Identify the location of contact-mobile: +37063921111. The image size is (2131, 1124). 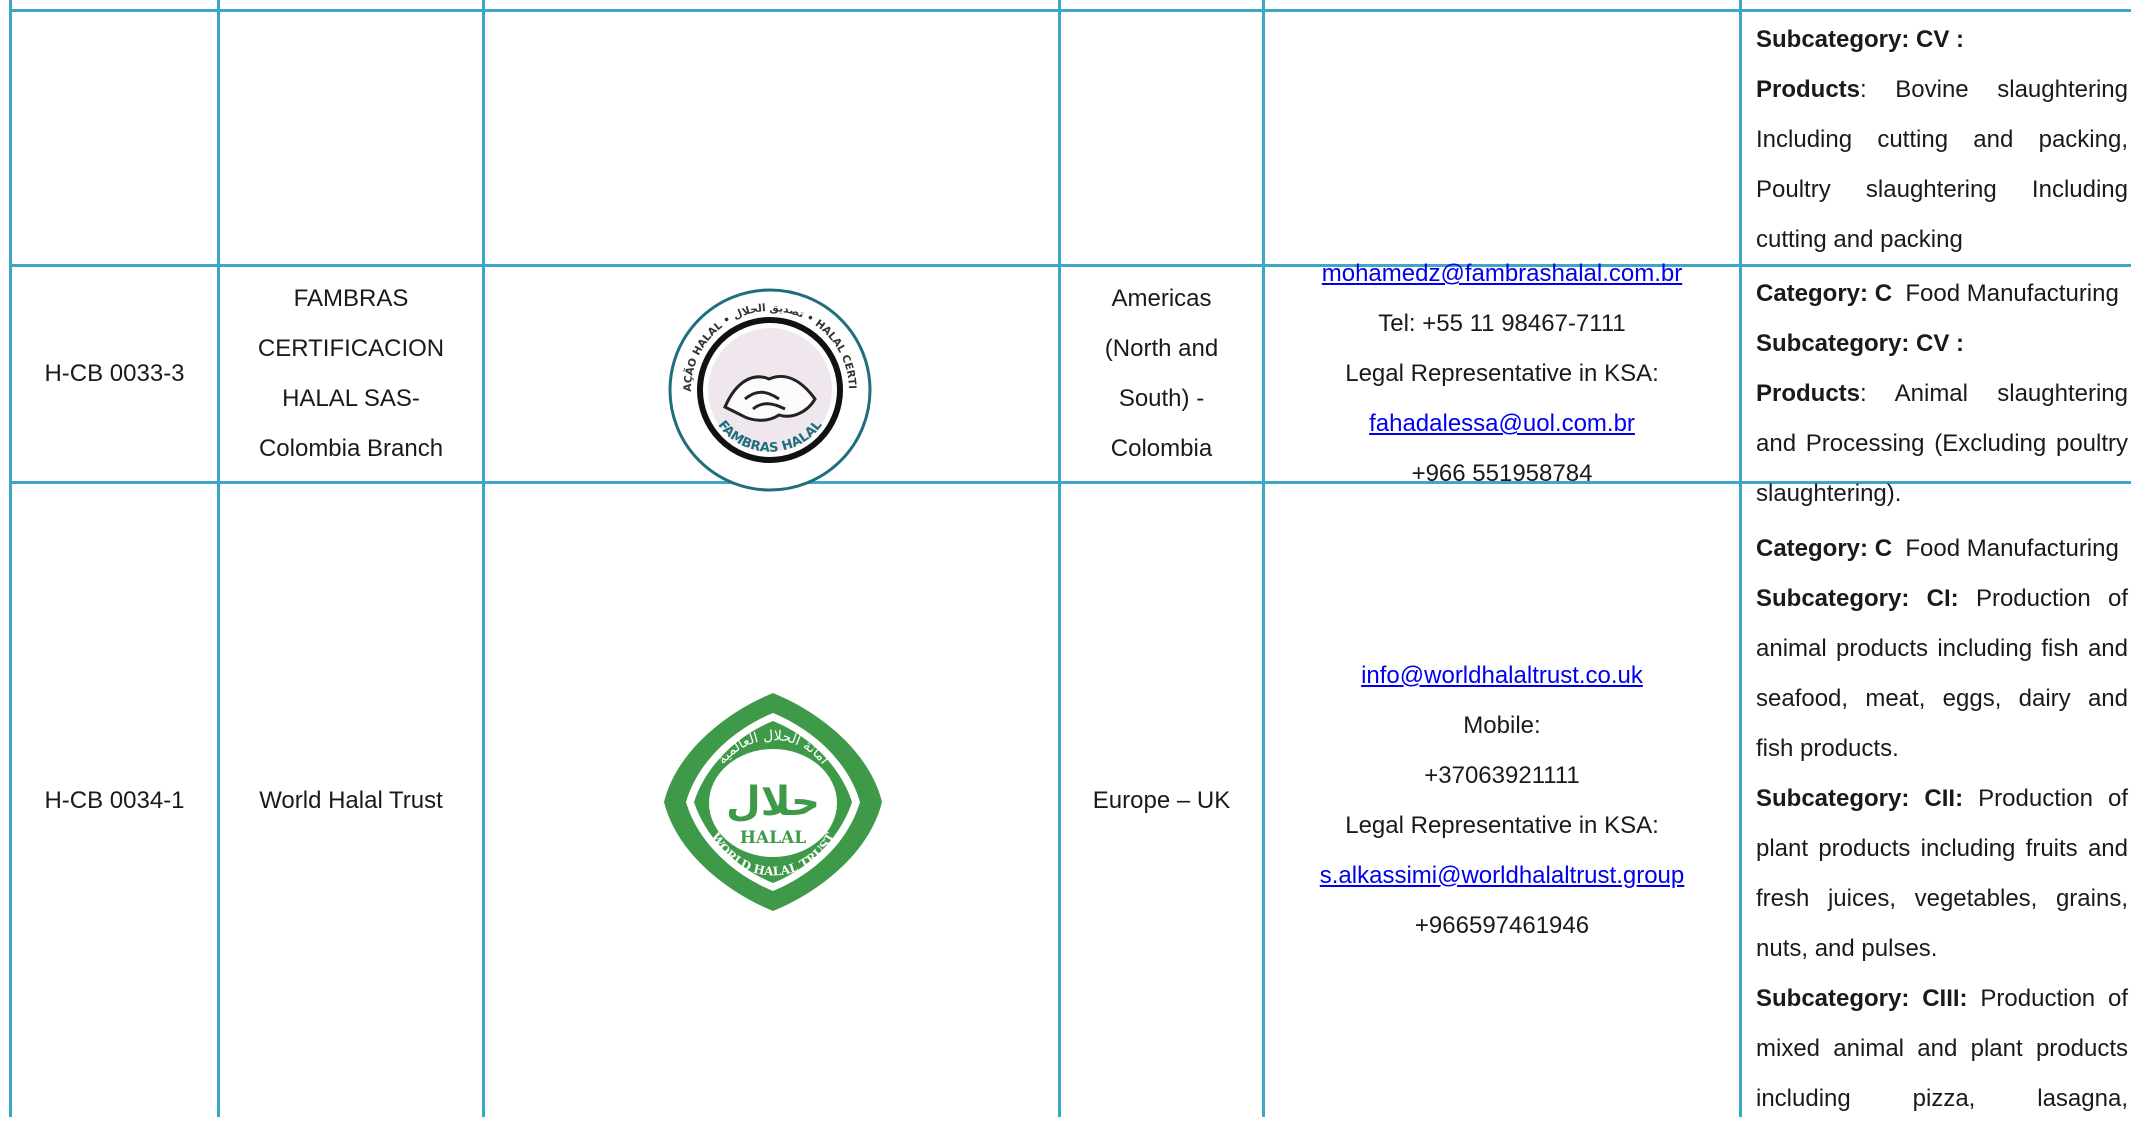
(1502, 775).